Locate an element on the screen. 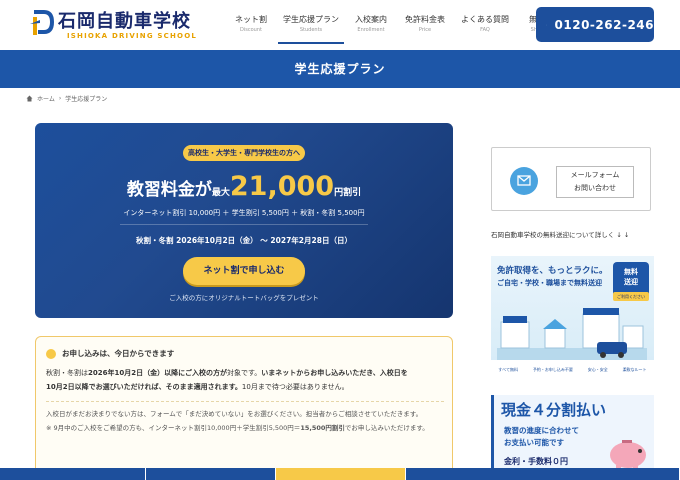 The image size is (680, 480). home-icon is located at coordinates (29, 98).